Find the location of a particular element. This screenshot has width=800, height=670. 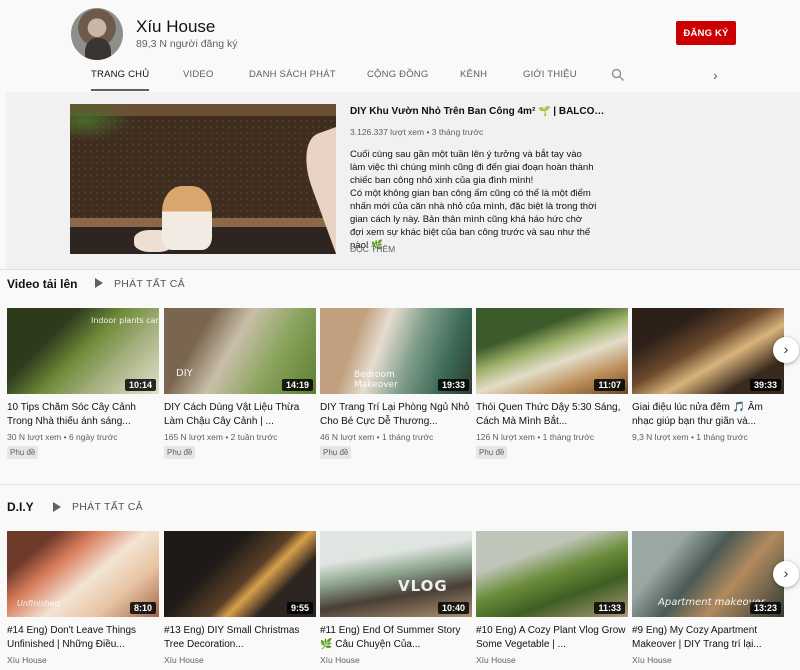

featured-video-meta: 3.126.337 lượt xem • 3 tháng trước is located at coordinates (417, 132).